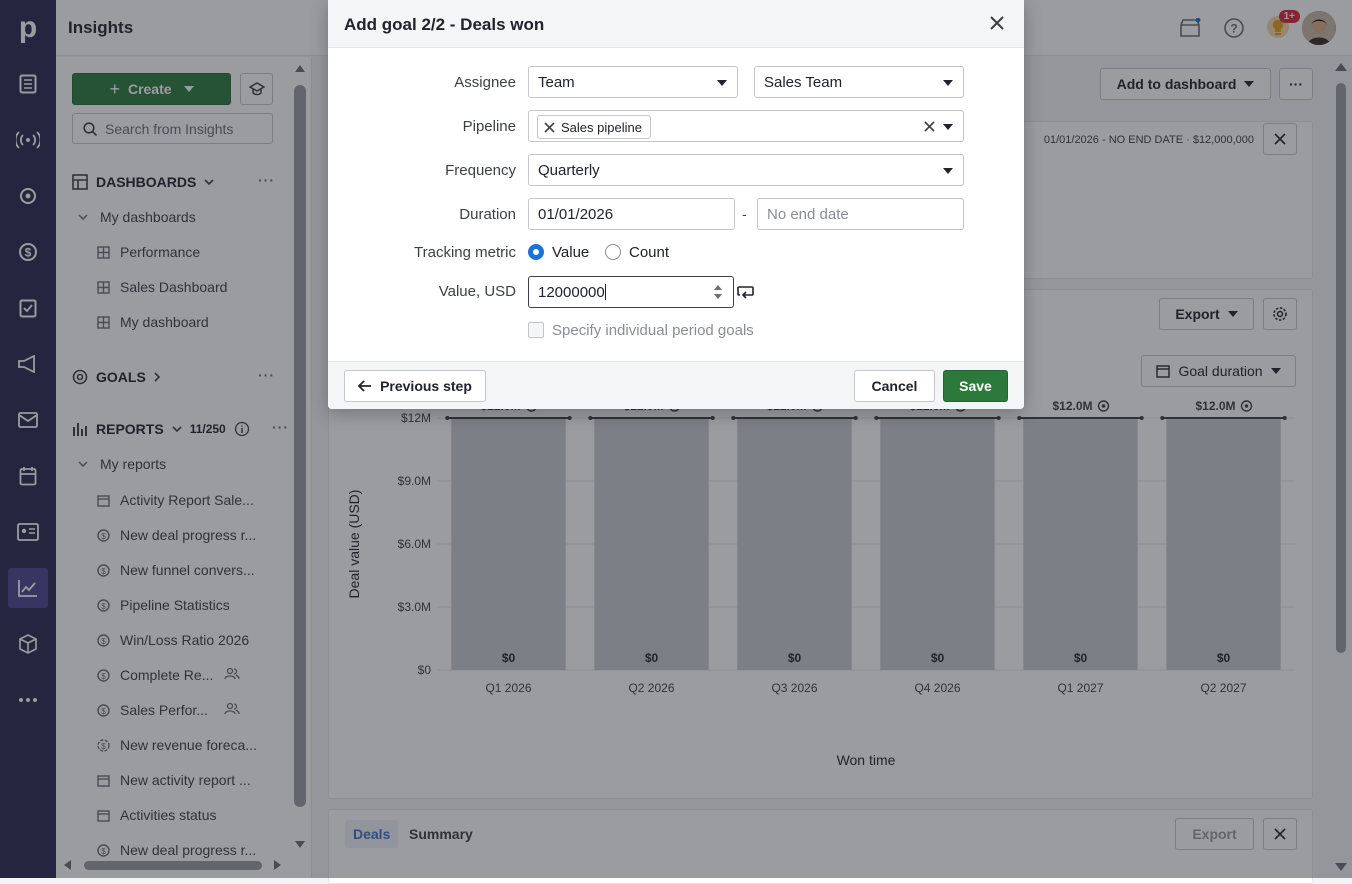 This screenshot has width=1352, height=884. What do you see at coordinates (570, 252) in the screenshot?
I see `tracking-value-label: Value` at bounding box center [570, 252].